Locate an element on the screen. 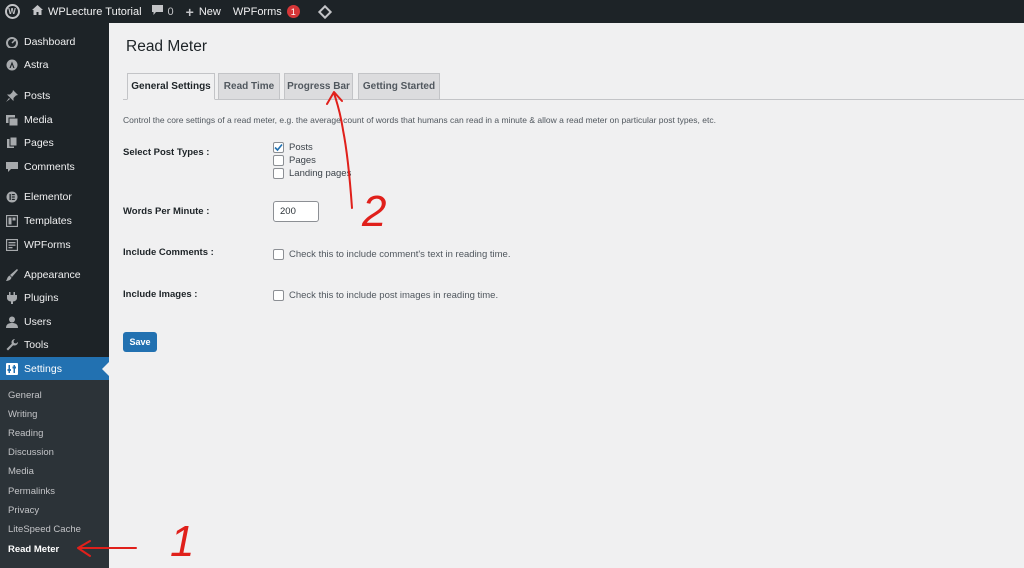 The image size is (1024, 568). sidebar-item-label: Media is located at coordinates (38, 120).